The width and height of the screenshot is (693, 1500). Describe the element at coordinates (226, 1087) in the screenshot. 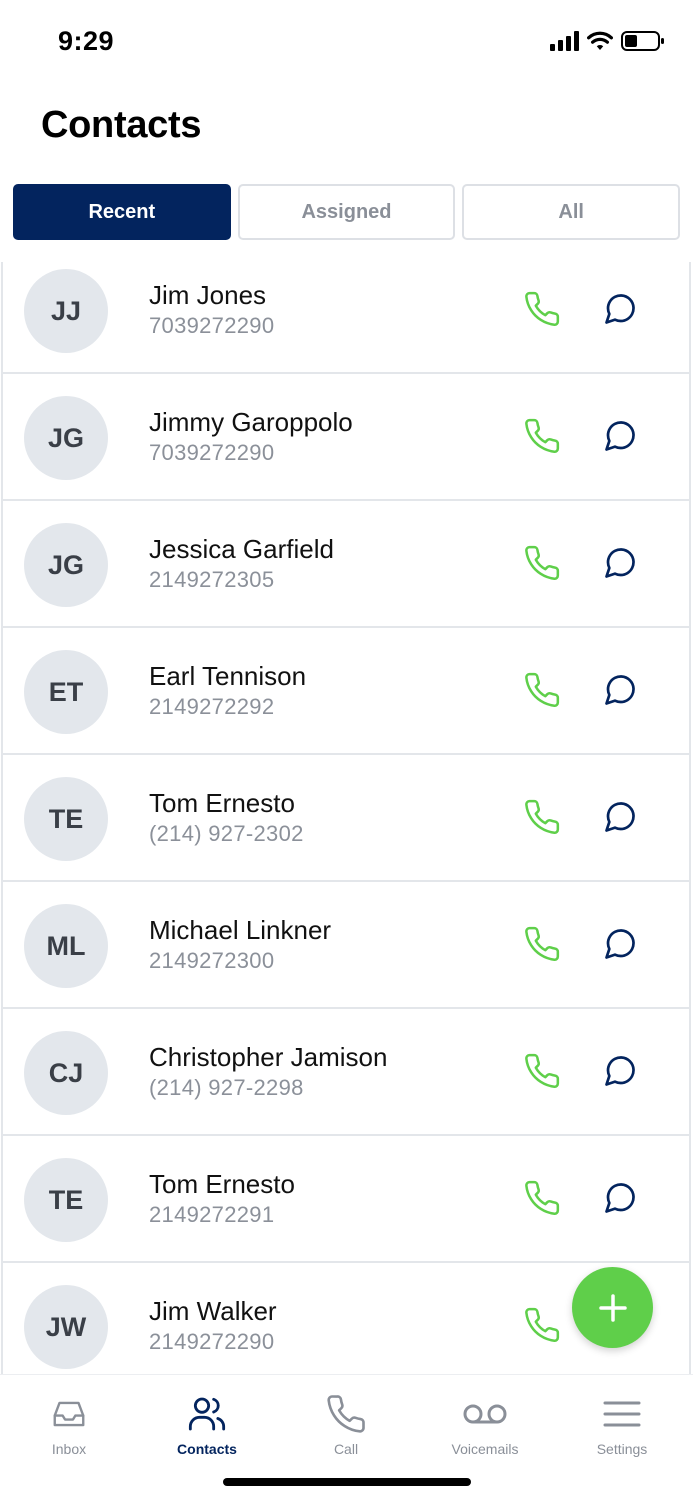

I see `contact-phone: (214) 927-2298` at that location.